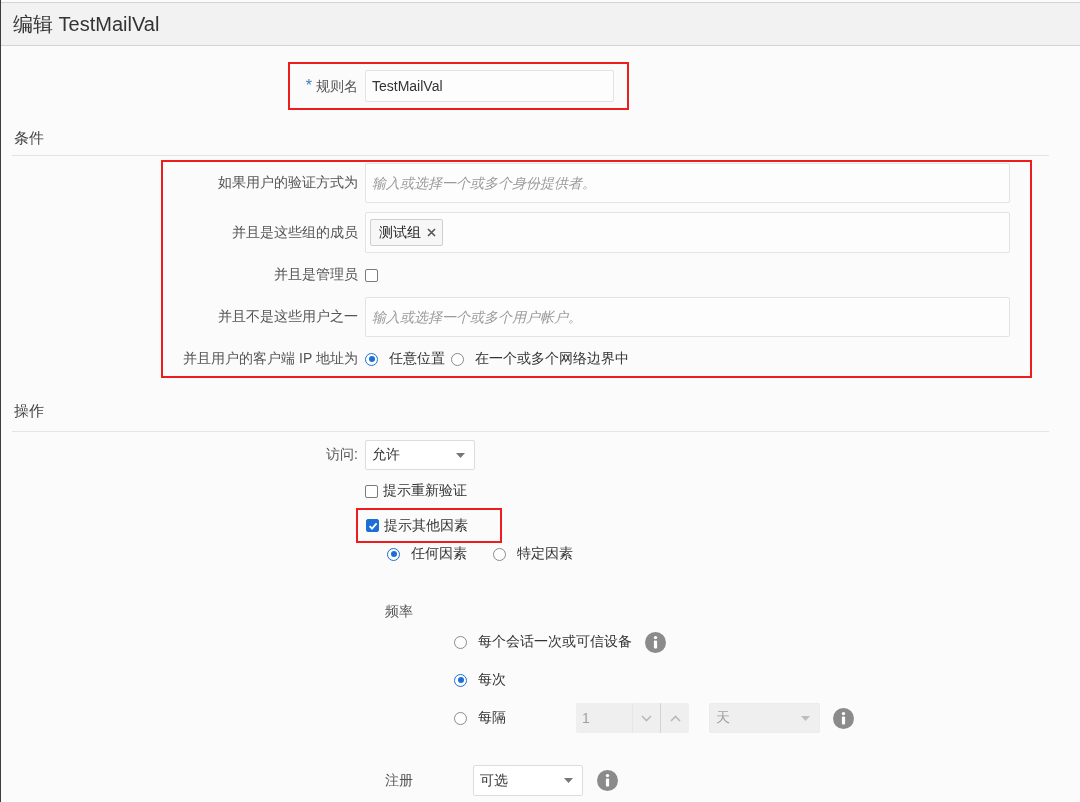  Describe the element at coordinates (492, 718) in the screenshot. I see `radio-label: 每隔` at that location.